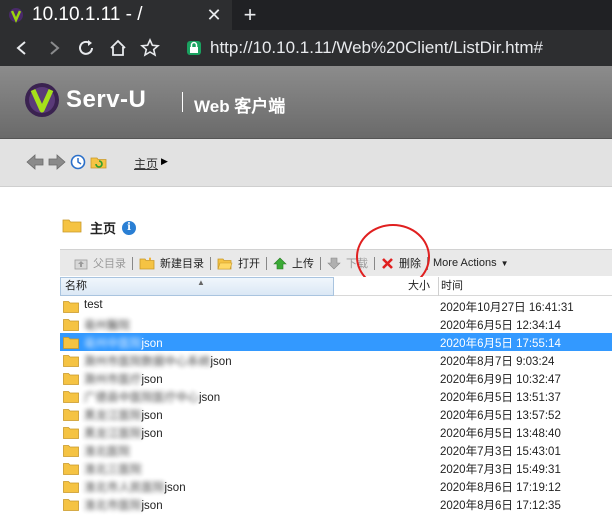 This screenshot has width=612, height=517. What do you see at coordinates (419, 286) in the screenshot?
I see `column-header-size: 大小` at bounding box center [419, 286].